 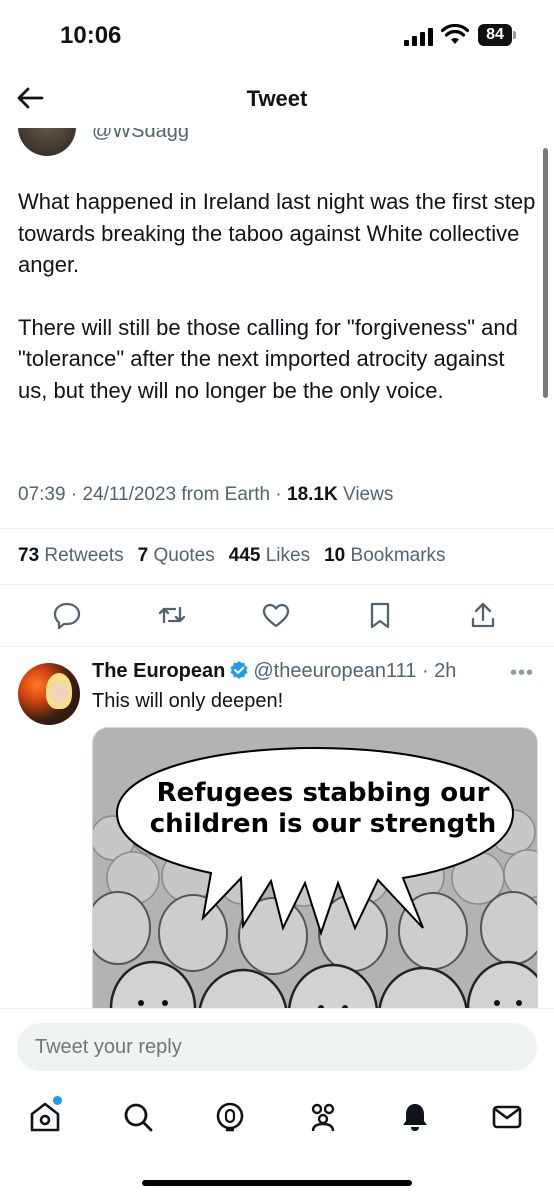 What do you see at coordinates (288, 555) in the screenshot?
I see `likes-label: Likes` at bounding box center [288, 555].